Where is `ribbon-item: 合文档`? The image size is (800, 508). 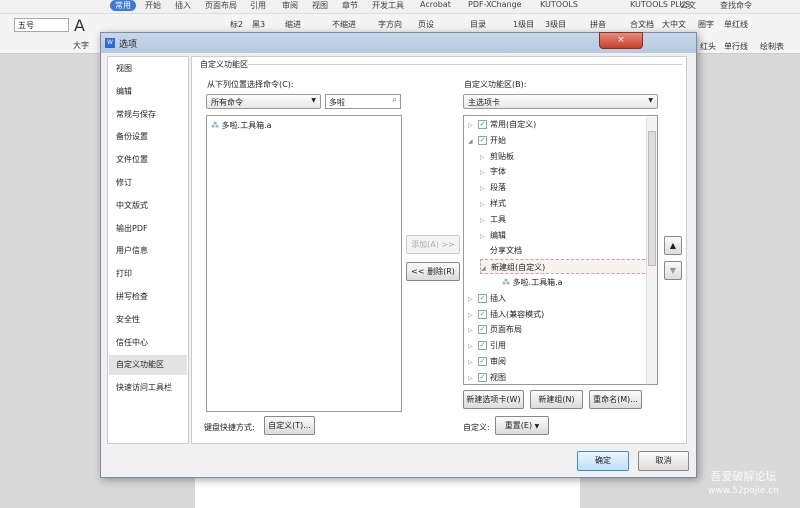 ribbon-item: 合文档 is located at coordinates (642, 24).